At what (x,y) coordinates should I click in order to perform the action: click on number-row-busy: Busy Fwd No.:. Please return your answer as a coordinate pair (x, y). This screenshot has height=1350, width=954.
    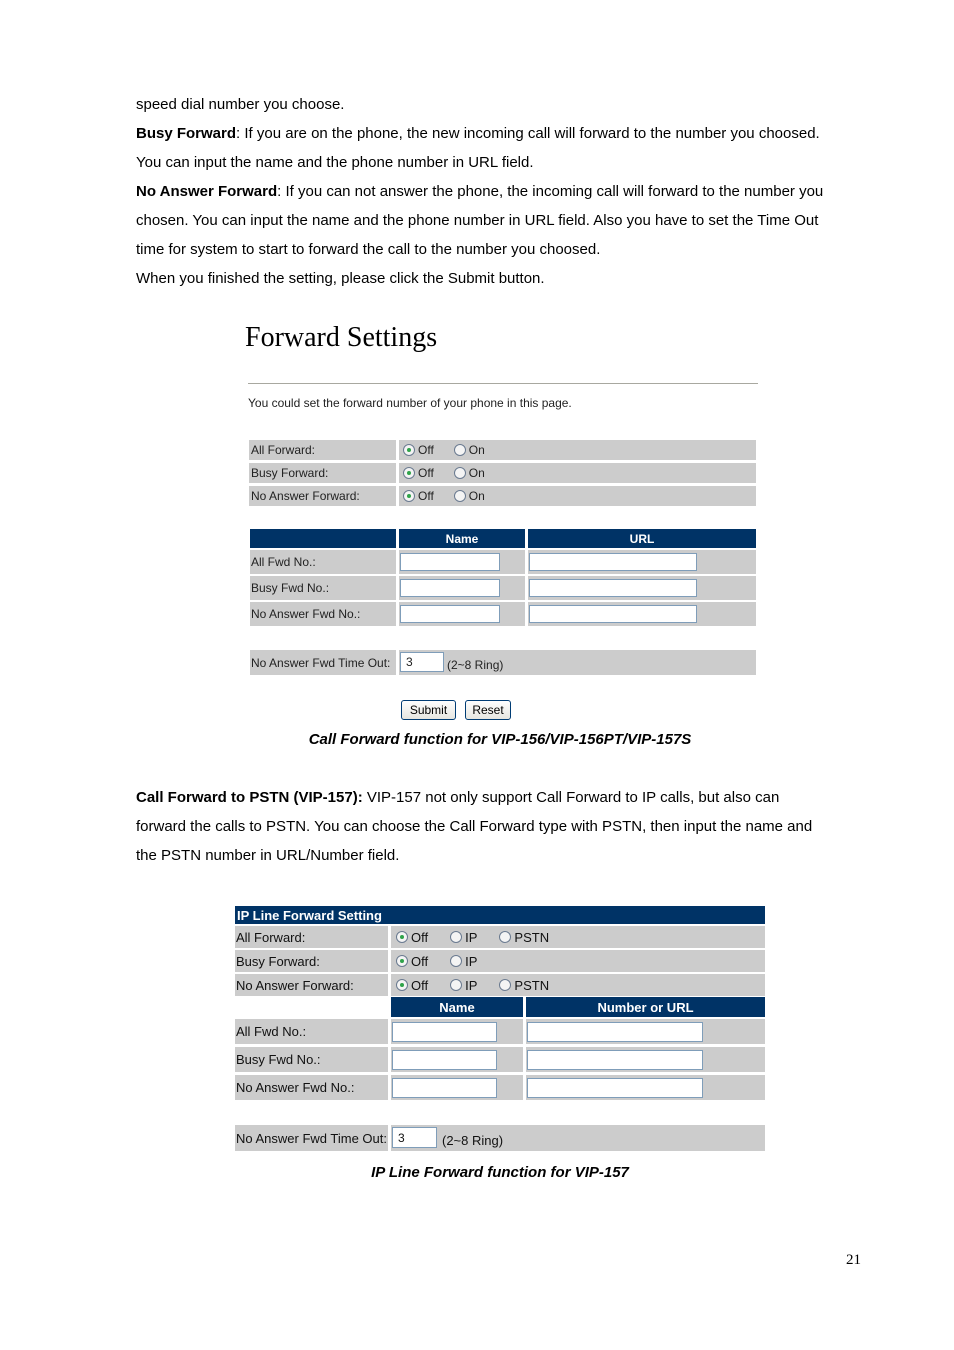
    Looking at the image, I should click on (503, 588).